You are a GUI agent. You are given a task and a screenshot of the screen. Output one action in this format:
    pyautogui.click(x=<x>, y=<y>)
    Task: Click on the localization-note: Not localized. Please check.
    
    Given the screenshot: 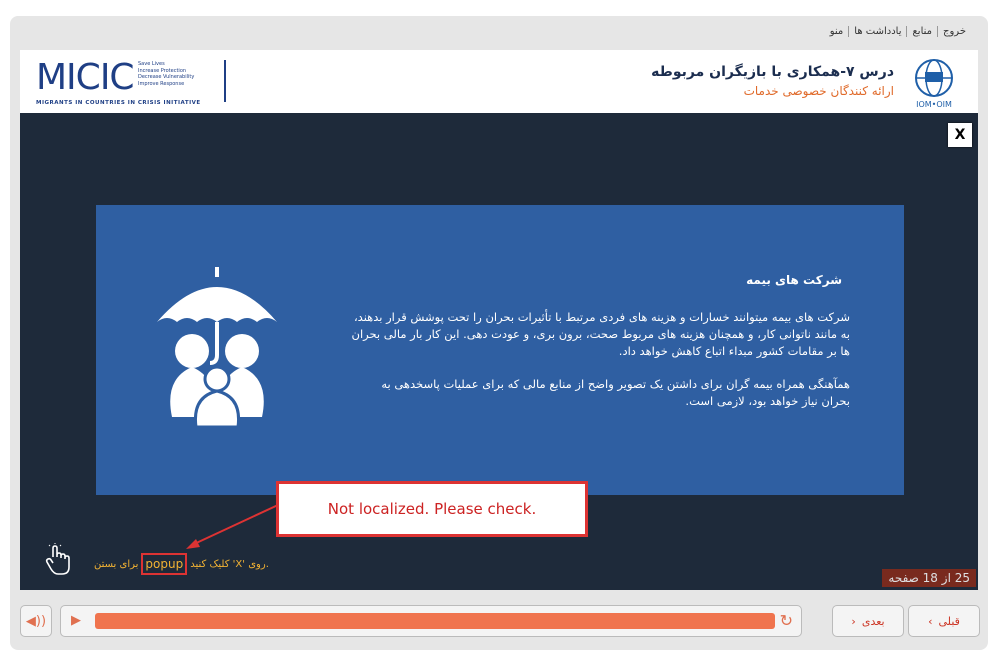 What is the action you would take?
    pyautogui.click(x=432, y=509)
    